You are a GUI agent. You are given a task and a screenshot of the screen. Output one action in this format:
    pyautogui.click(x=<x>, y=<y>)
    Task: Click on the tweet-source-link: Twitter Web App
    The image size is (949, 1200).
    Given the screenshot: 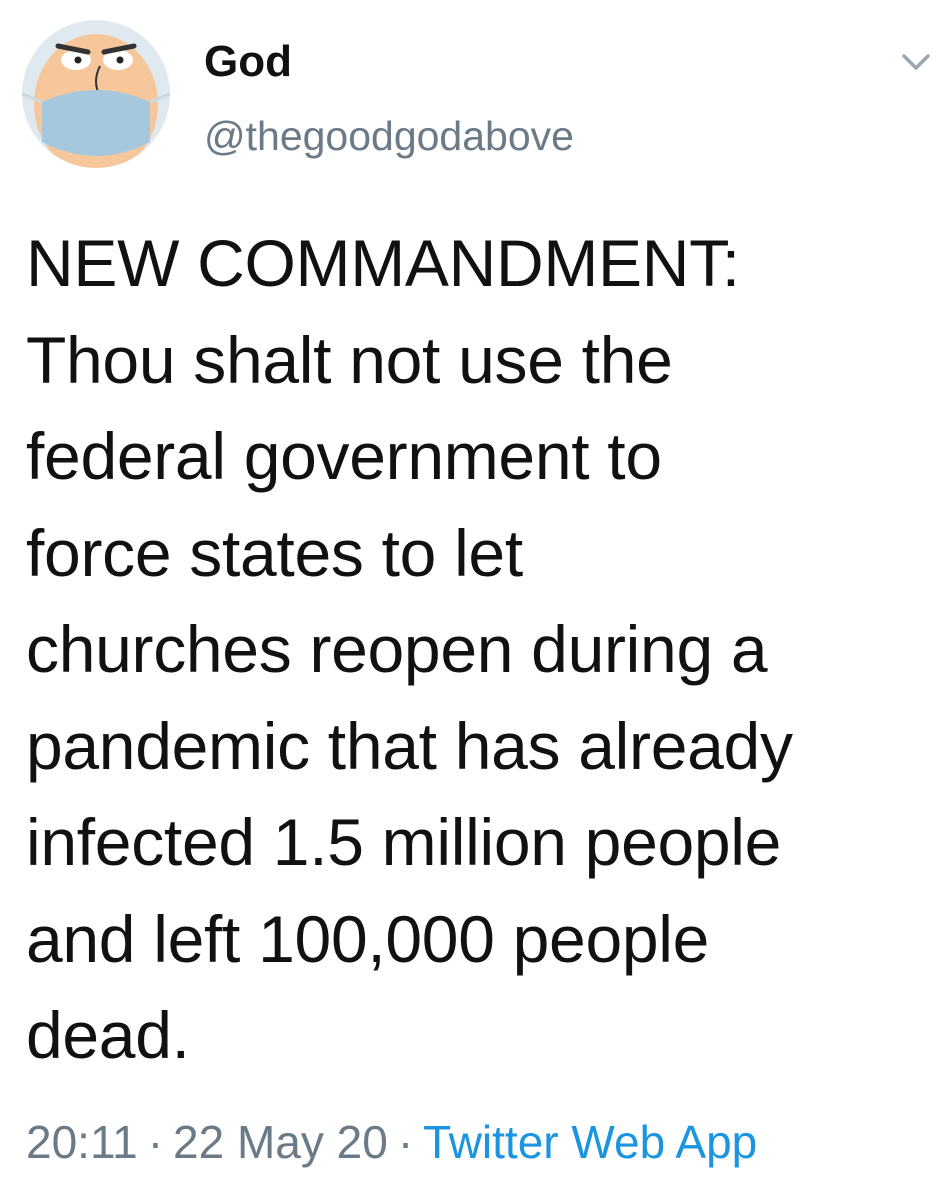 What is the action you would take?
    pyautogui.click(x=590, y=1142)
    